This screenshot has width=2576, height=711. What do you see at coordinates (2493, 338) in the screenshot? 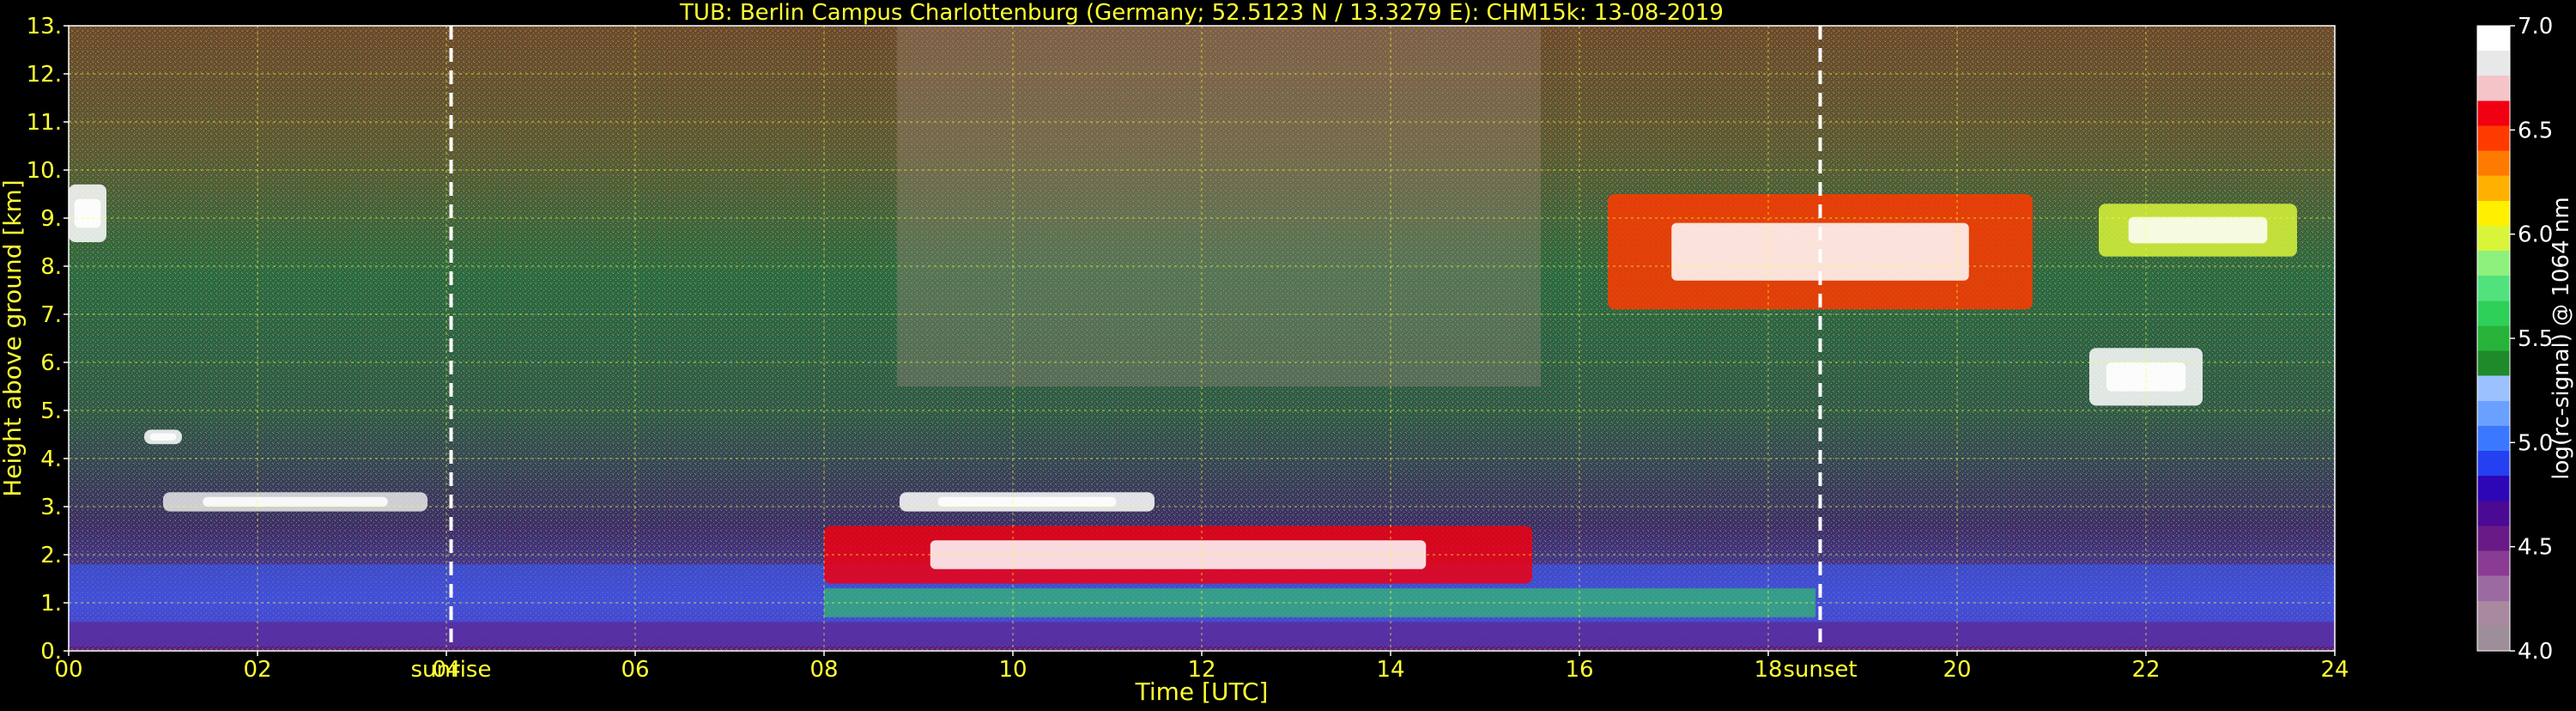
I see `colorbar-scale` at bounding box center [2493, 338].